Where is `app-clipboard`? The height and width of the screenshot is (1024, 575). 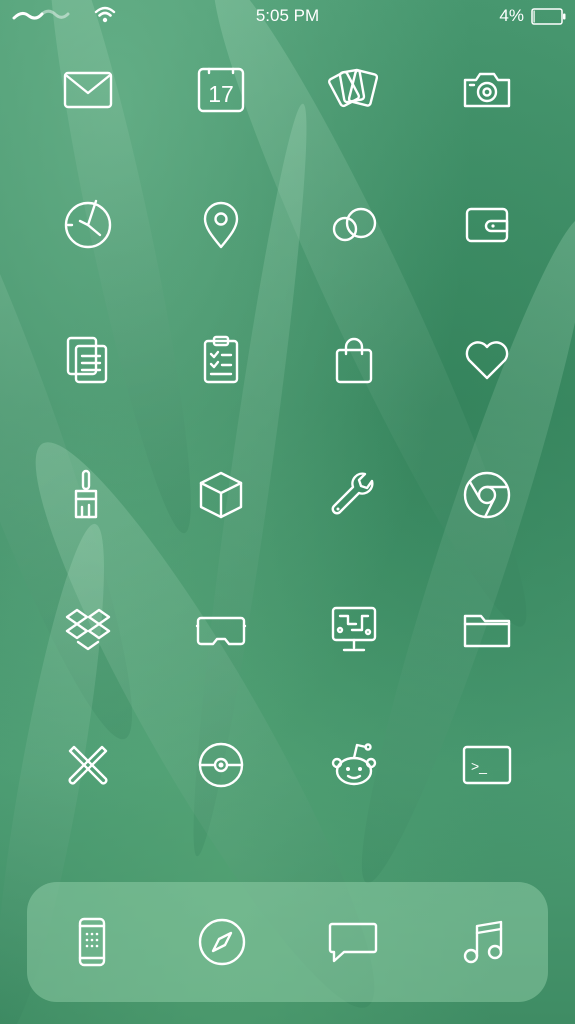 app-clipboard is located at coordinates (220, 360).